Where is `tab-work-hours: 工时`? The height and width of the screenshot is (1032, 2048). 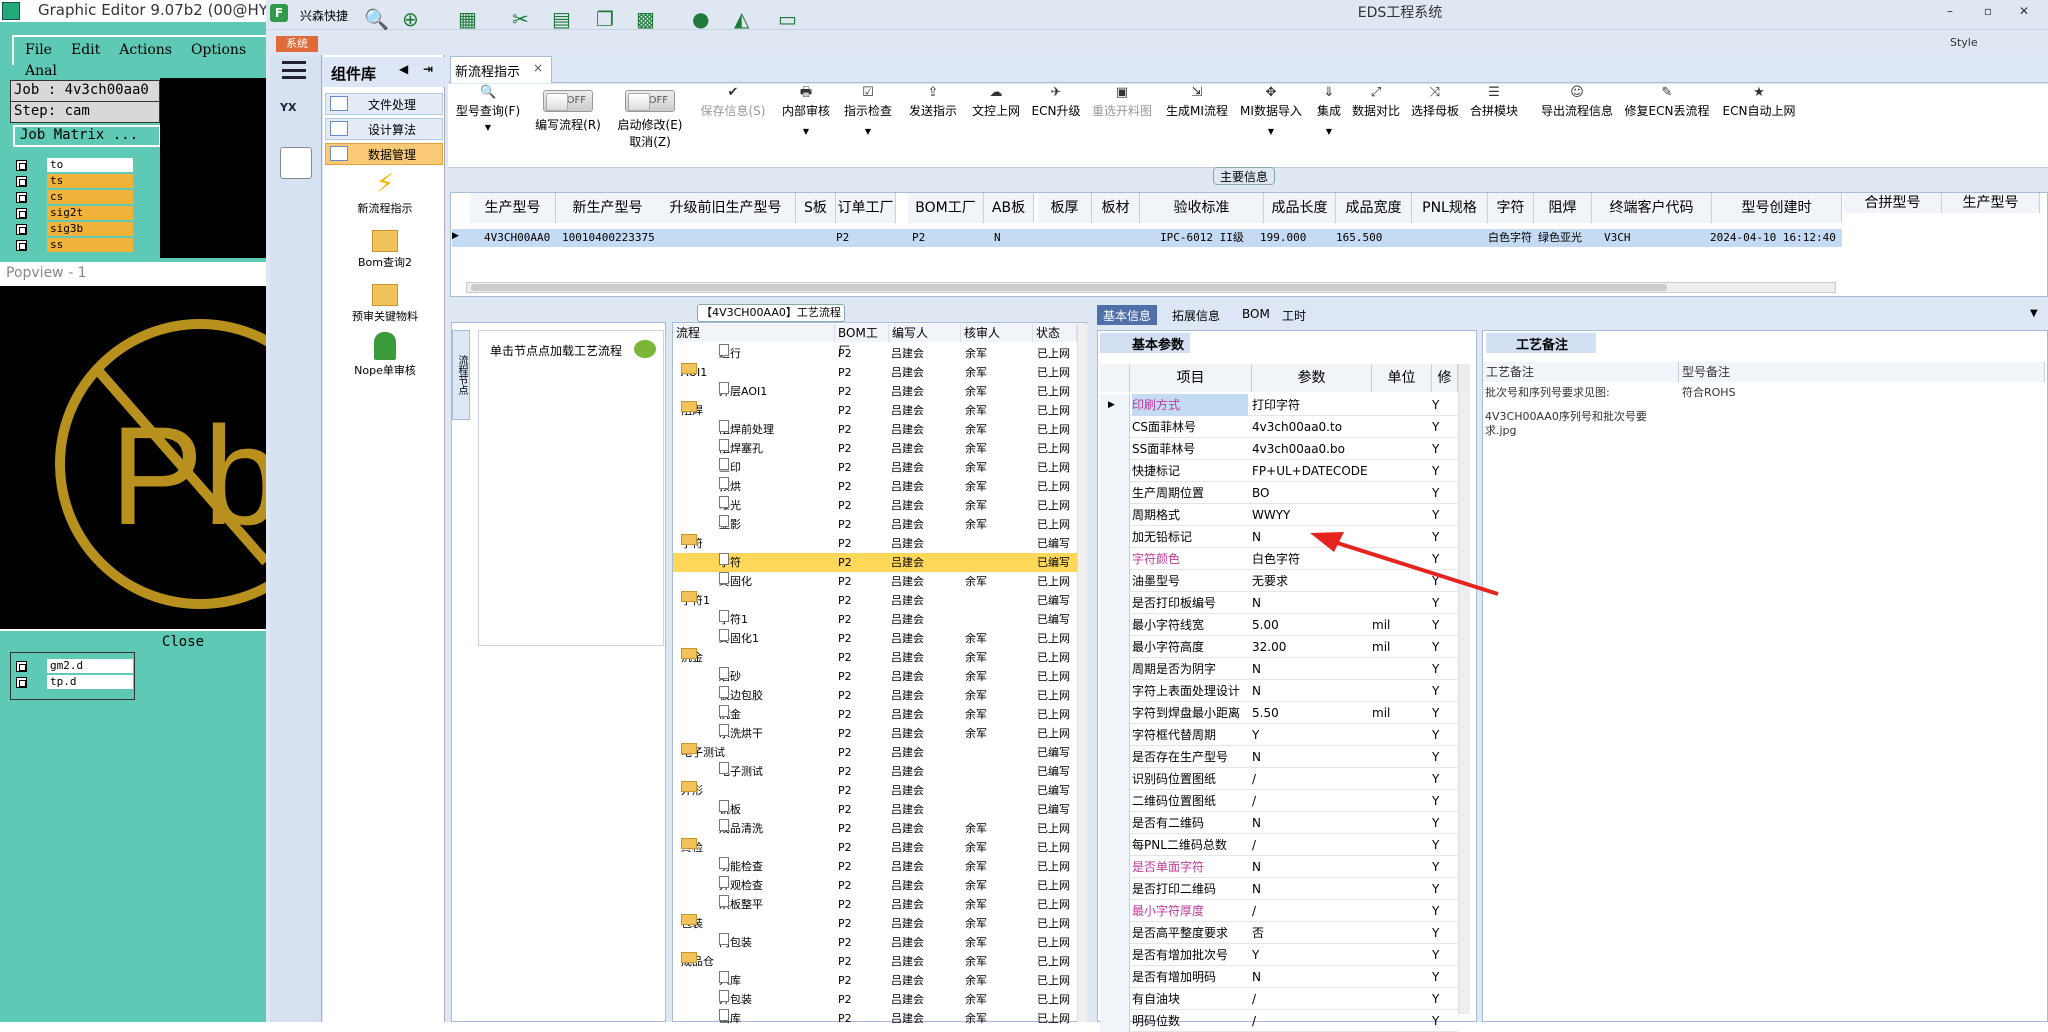
tab-work-hours: 工时 is located at coordinates (1294, 315).